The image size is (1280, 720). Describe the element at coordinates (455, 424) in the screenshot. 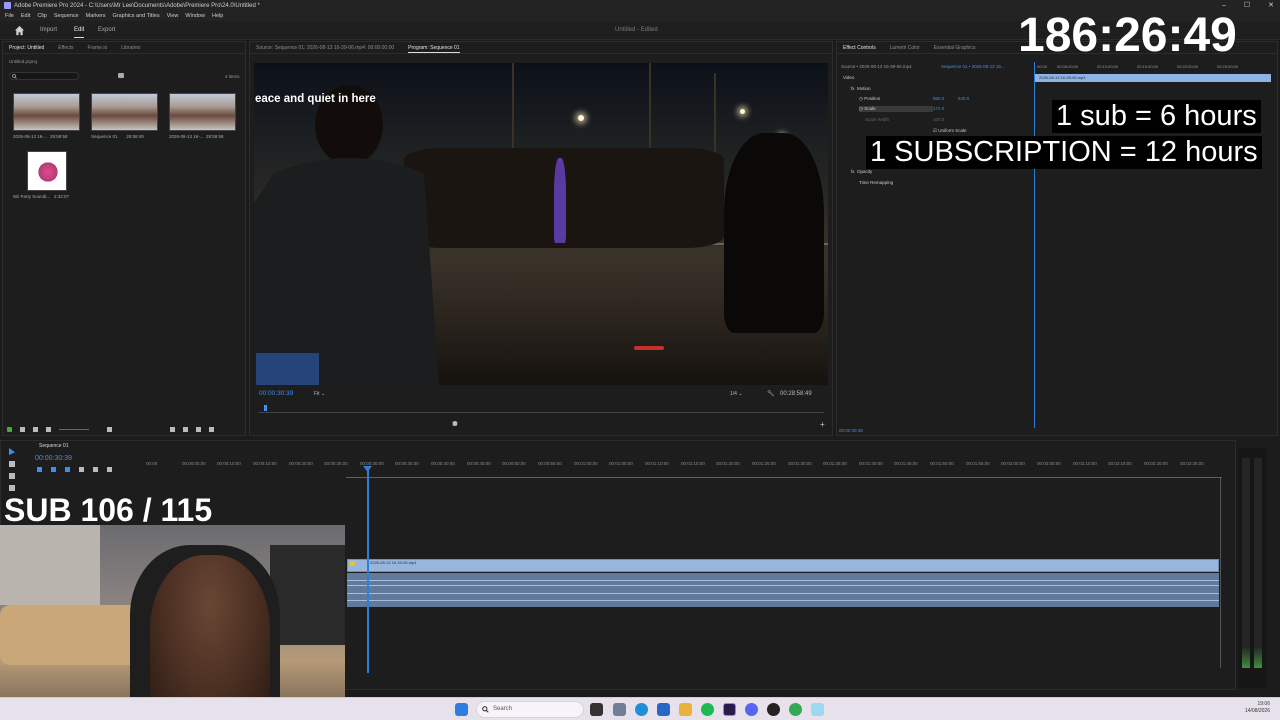

I see `settings-icon: ▤` at that location.